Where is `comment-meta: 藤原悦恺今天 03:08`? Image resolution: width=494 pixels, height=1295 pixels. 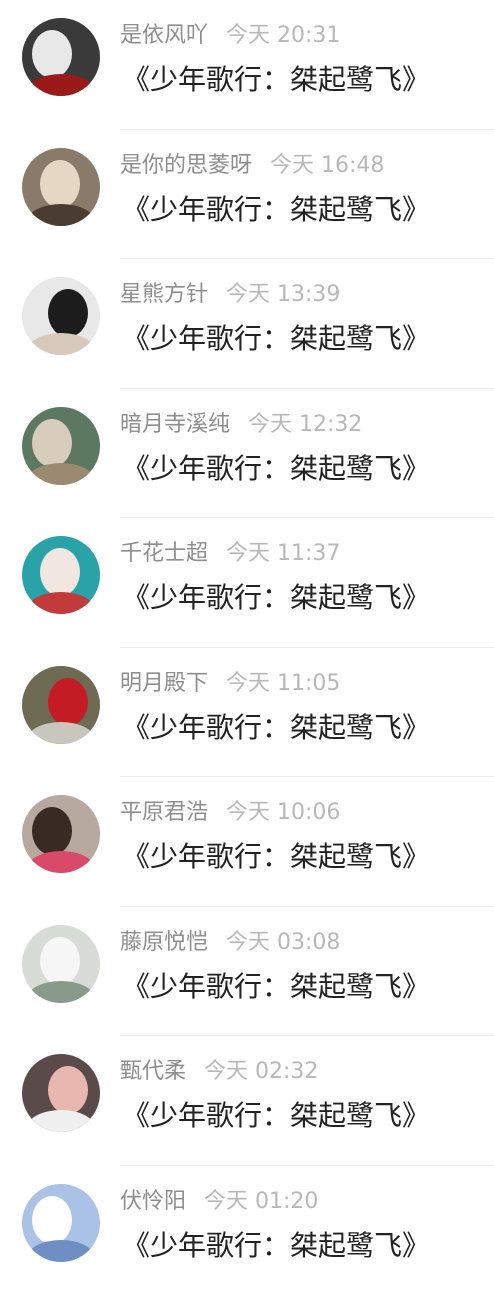 comment-meta: 藤原悦恺今天 03:08 is located at coordinates (230, 943).